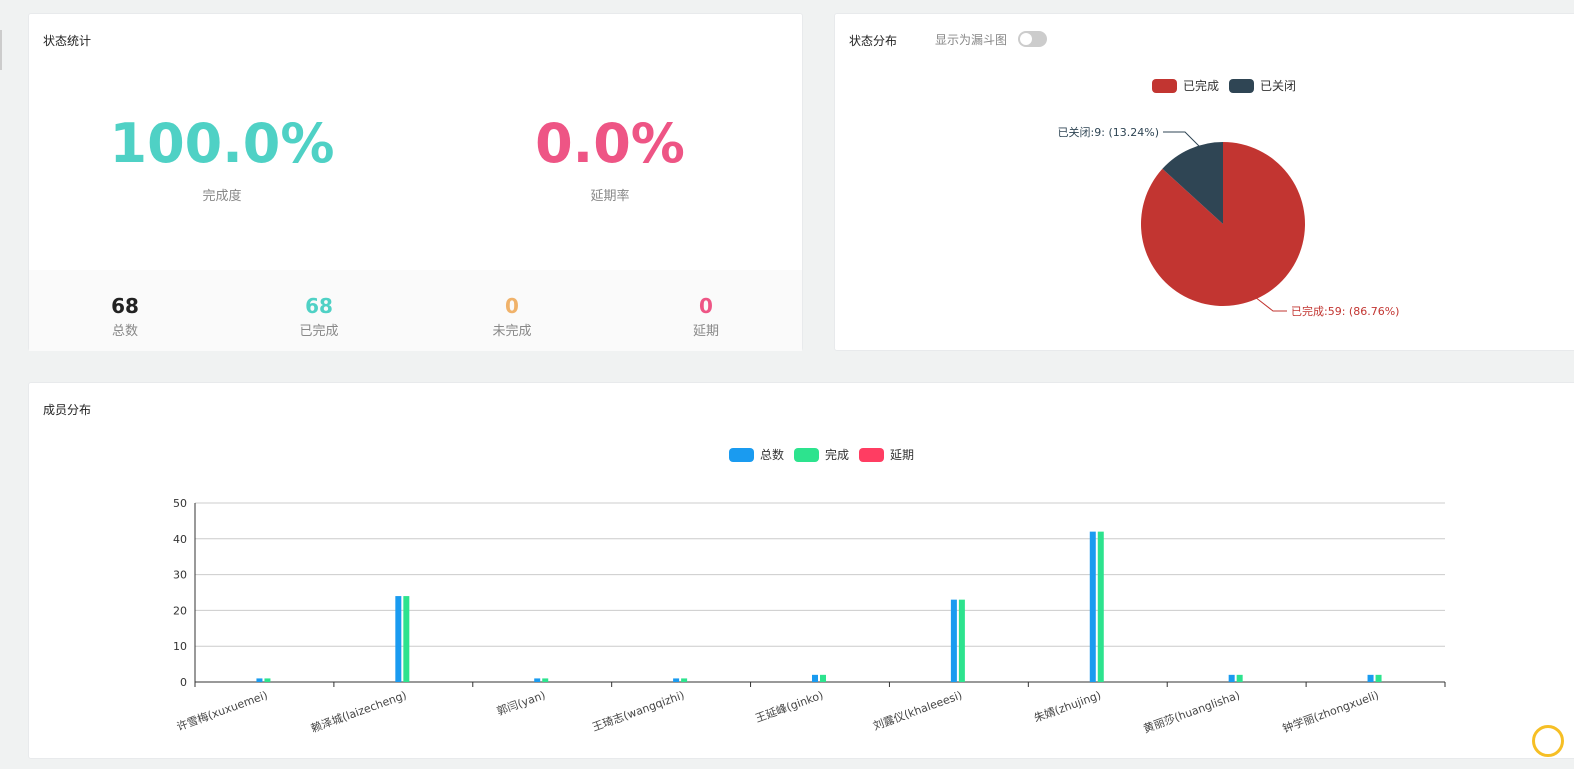 This screenshot has width=1574, height=769. I want to click on delay-rate-label: 延期率, so click(610, 196).